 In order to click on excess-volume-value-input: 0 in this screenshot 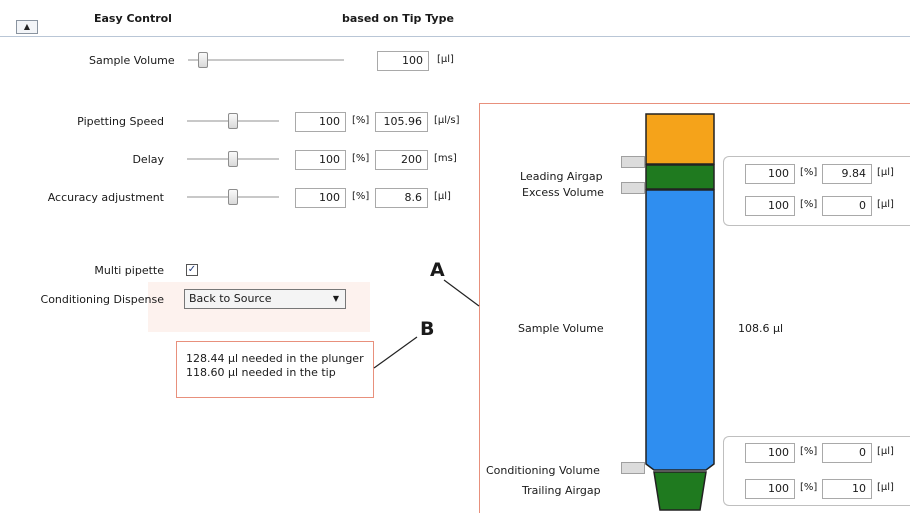, I will do `click(847, 206)`.